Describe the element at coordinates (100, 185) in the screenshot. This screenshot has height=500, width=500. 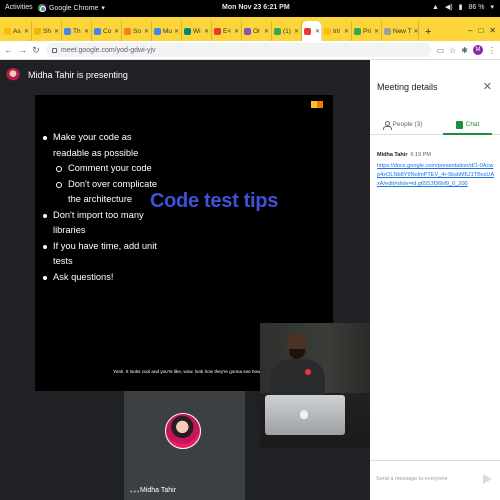
I see `slide-bullet: Don't over complicate` at that location.